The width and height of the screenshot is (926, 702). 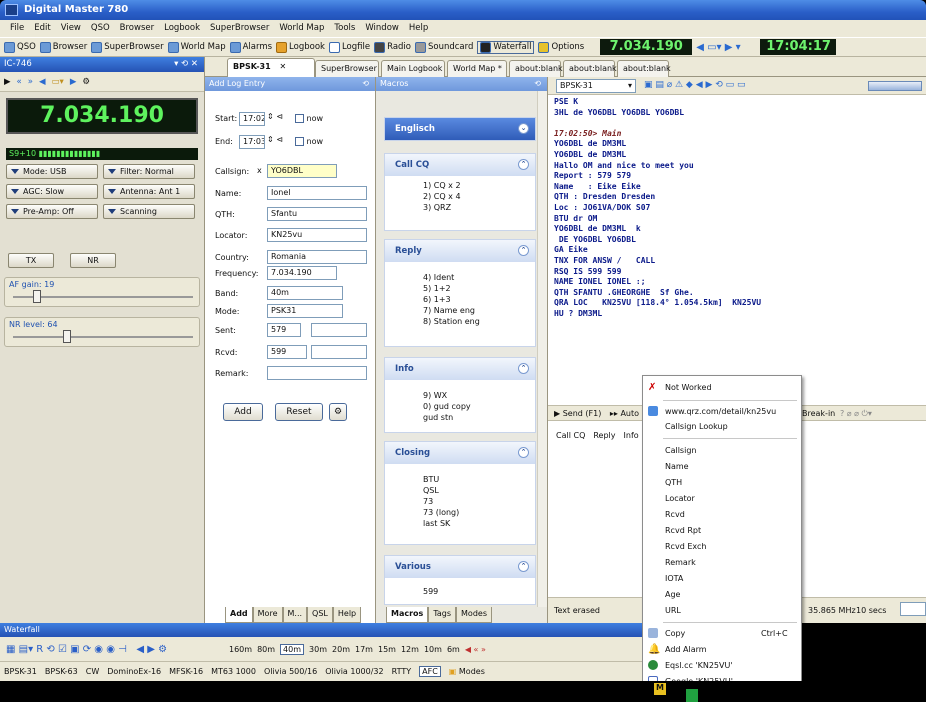 I want to click on menu-url: URL, so click(x=673, y=610).